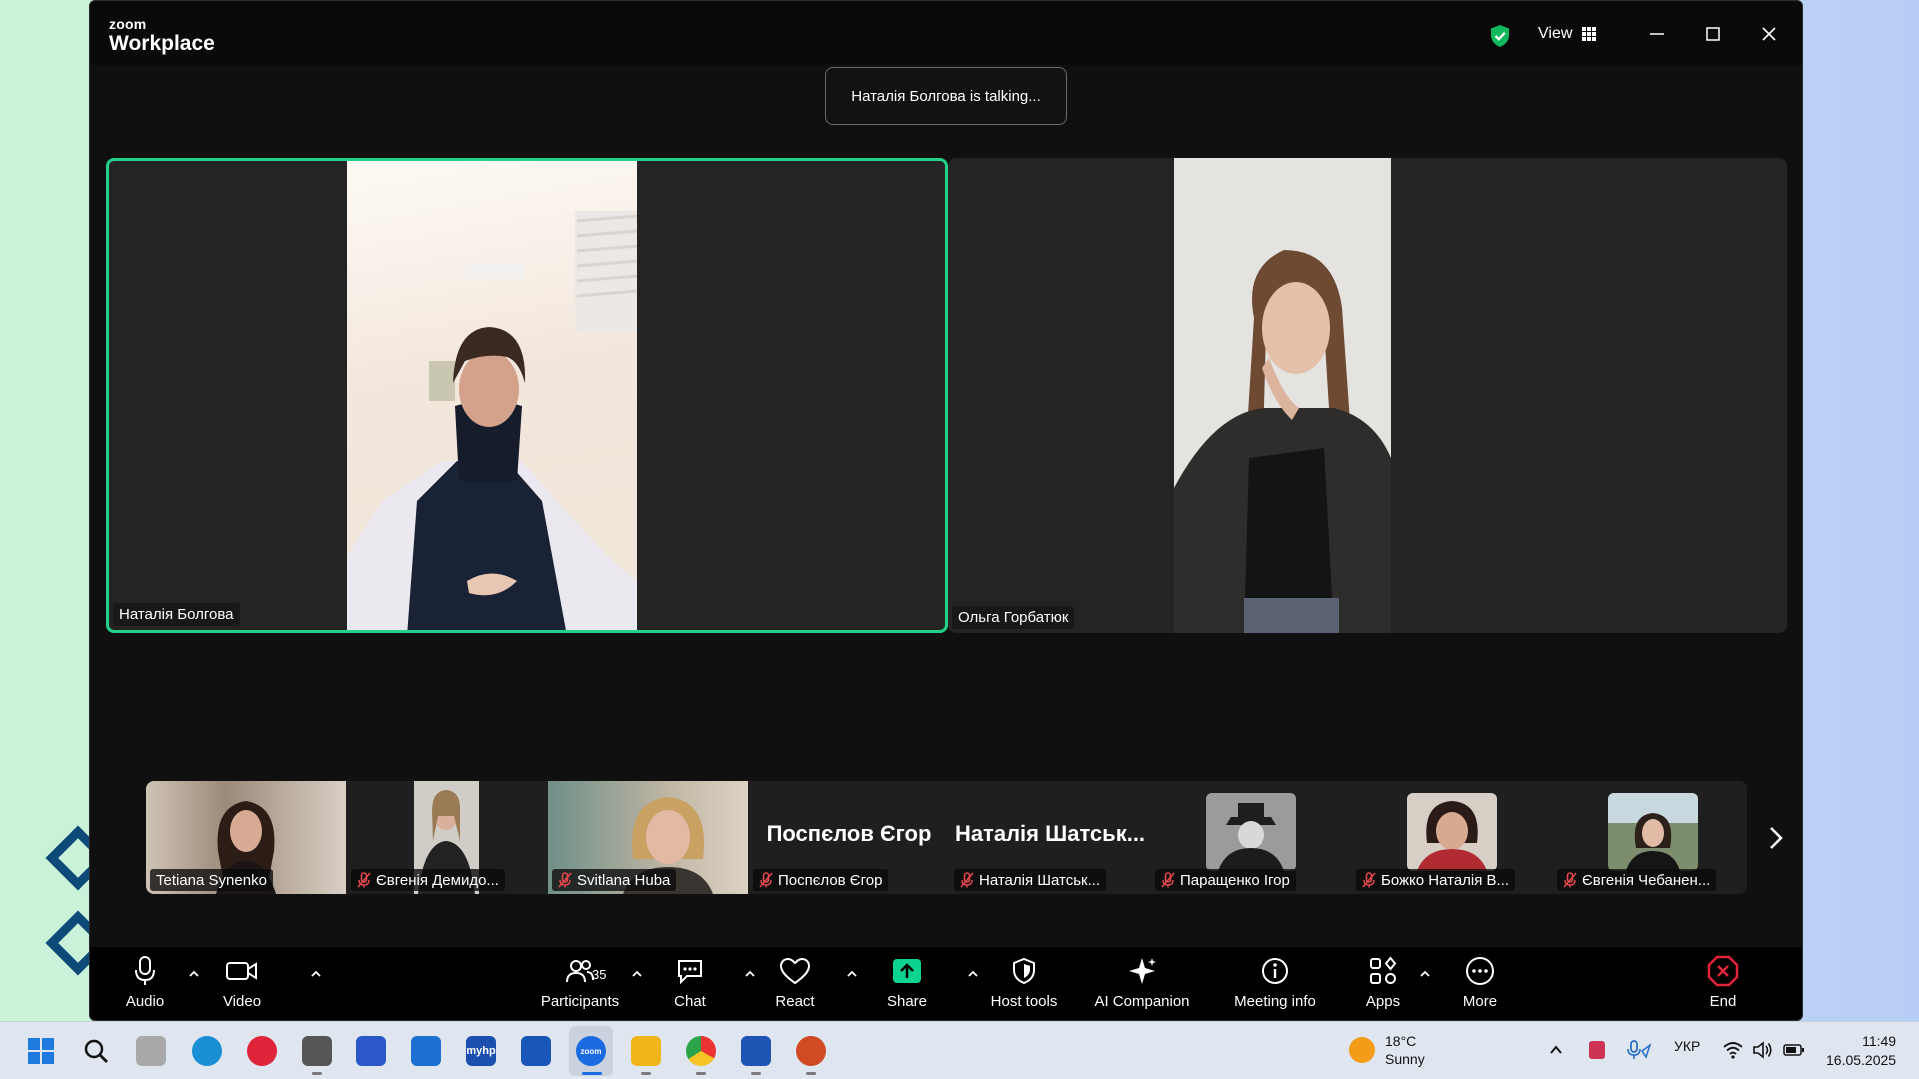 This screenshot has width=1919, height=1079. Describe the element at coordinates (128, 24) in the screenshot. I see `logo-text-small: zoom` at that location.